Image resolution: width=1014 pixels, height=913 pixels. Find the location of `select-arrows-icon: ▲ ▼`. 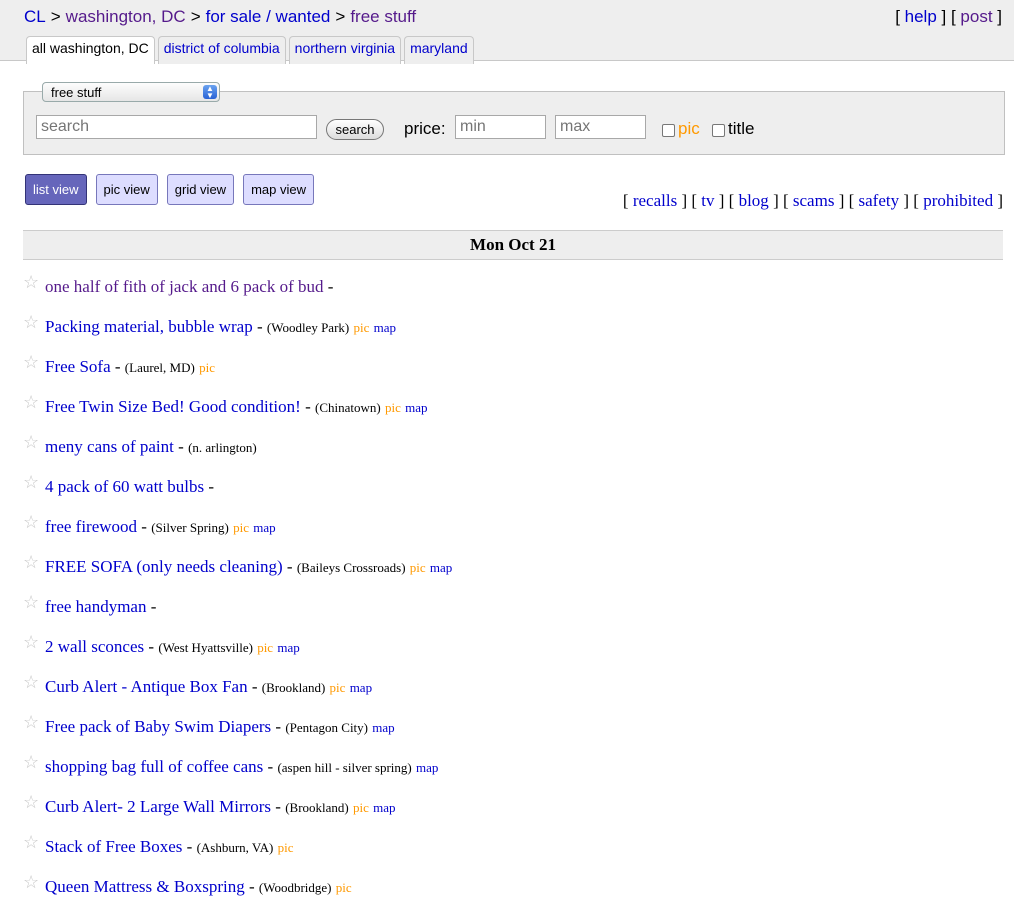

select-arrows-icon: ▲ ▼ is located at coordinates (210, 92).